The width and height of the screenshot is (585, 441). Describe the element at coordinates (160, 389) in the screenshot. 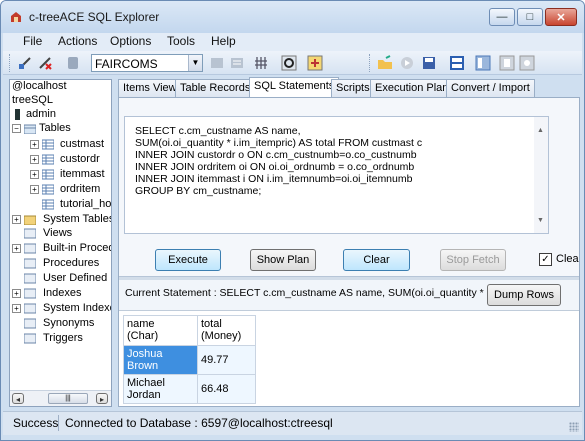

I see `table-cell: Michael Jordan` at that location.